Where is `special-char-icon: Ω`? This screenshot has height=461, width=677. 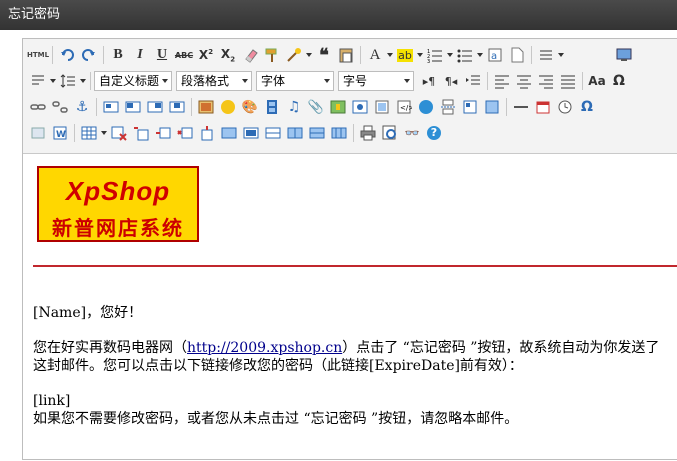 special-char-icon: Ω is located at coordinates (619, 81).